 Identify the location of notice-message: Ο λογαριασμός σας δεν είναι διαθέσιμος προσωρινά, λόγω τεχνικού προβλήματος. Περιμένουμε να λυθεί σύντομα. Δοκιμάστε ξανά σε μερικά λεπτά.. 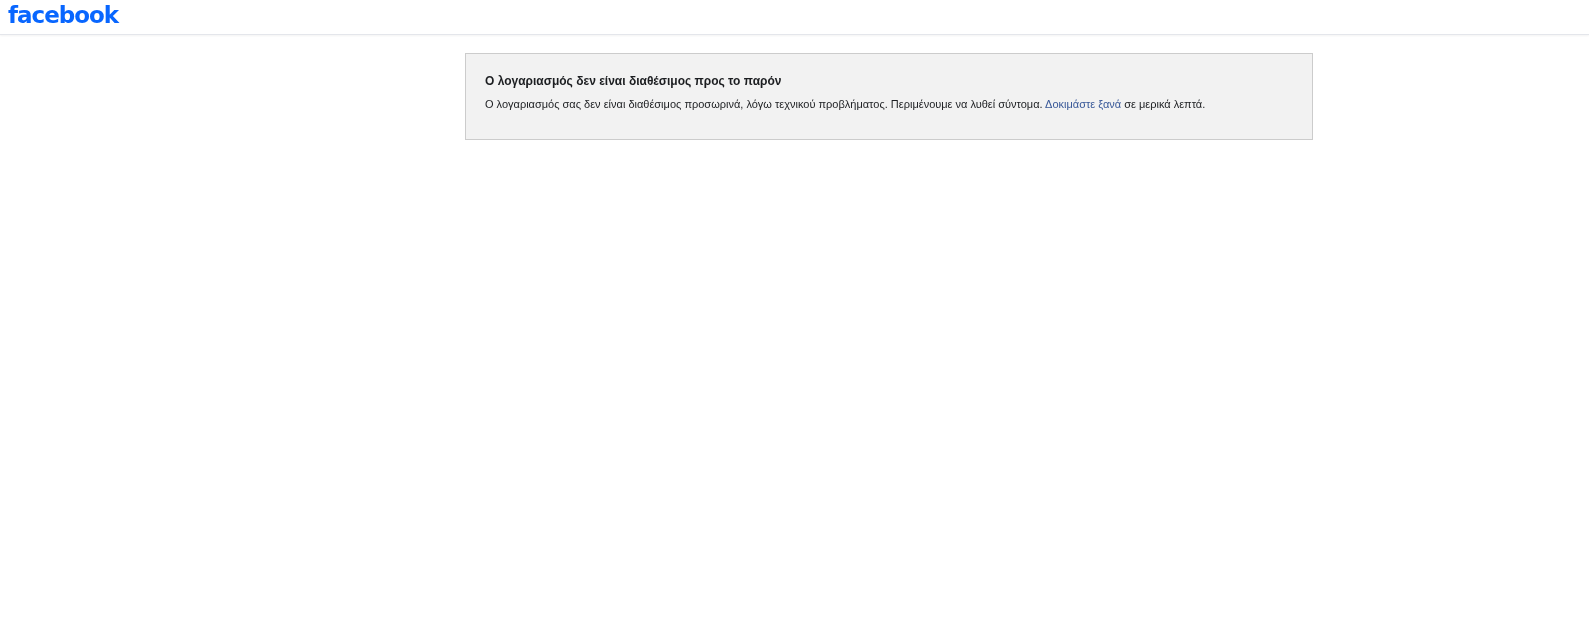
(846, 104).